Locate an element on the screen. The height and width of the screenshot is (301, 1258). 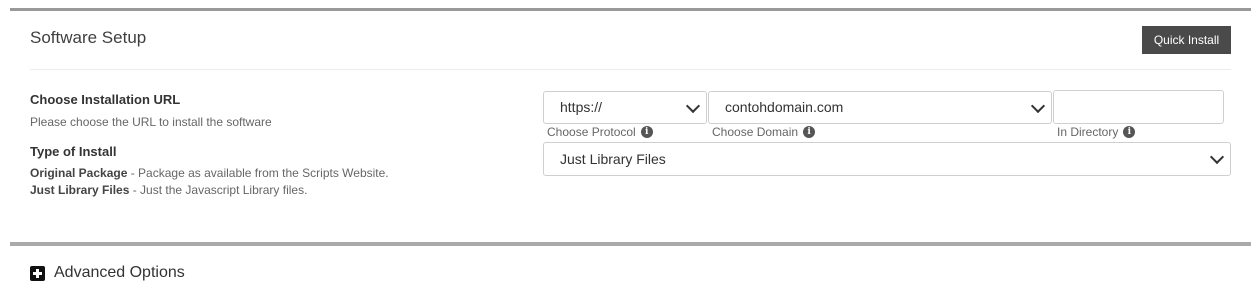
quick-install-button: Quick Install is located at coordinates (1186, 40).